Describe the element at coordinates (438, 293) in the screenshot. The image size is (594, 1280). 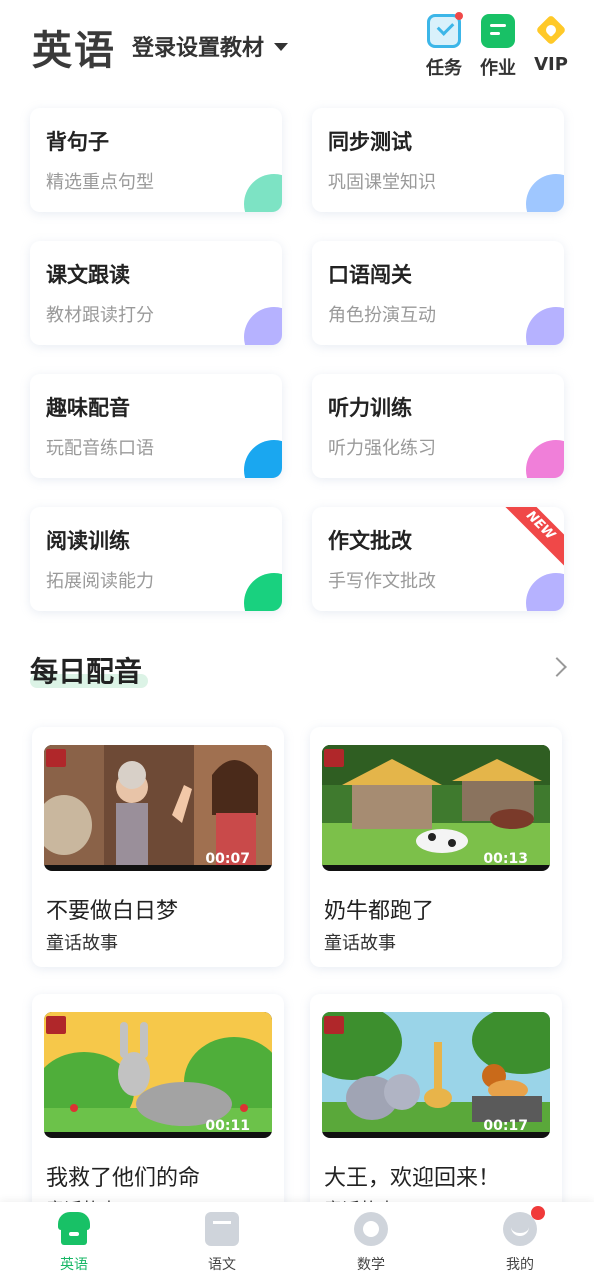
I see `feature-card-speaking: 口语闯关 角色扮演互动` at that location.